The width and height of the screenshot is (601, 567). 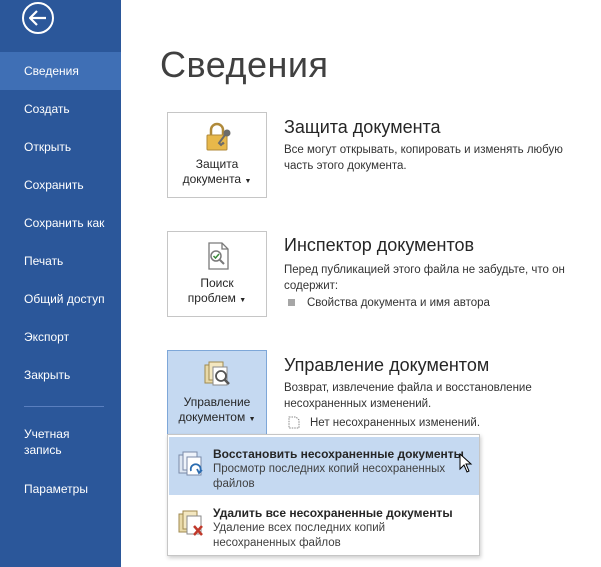 I want to click on manage-document-icon, so click(x=217, y=373).